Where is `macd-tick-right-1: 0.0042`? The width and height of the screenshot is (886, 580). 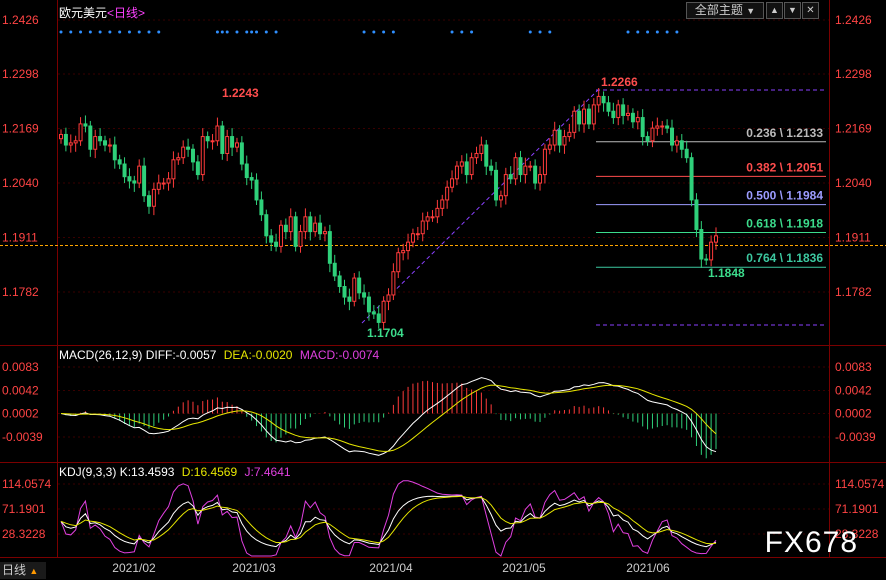 macd-tick-right-1: 0.0042 is located at coordinates (853, 391).